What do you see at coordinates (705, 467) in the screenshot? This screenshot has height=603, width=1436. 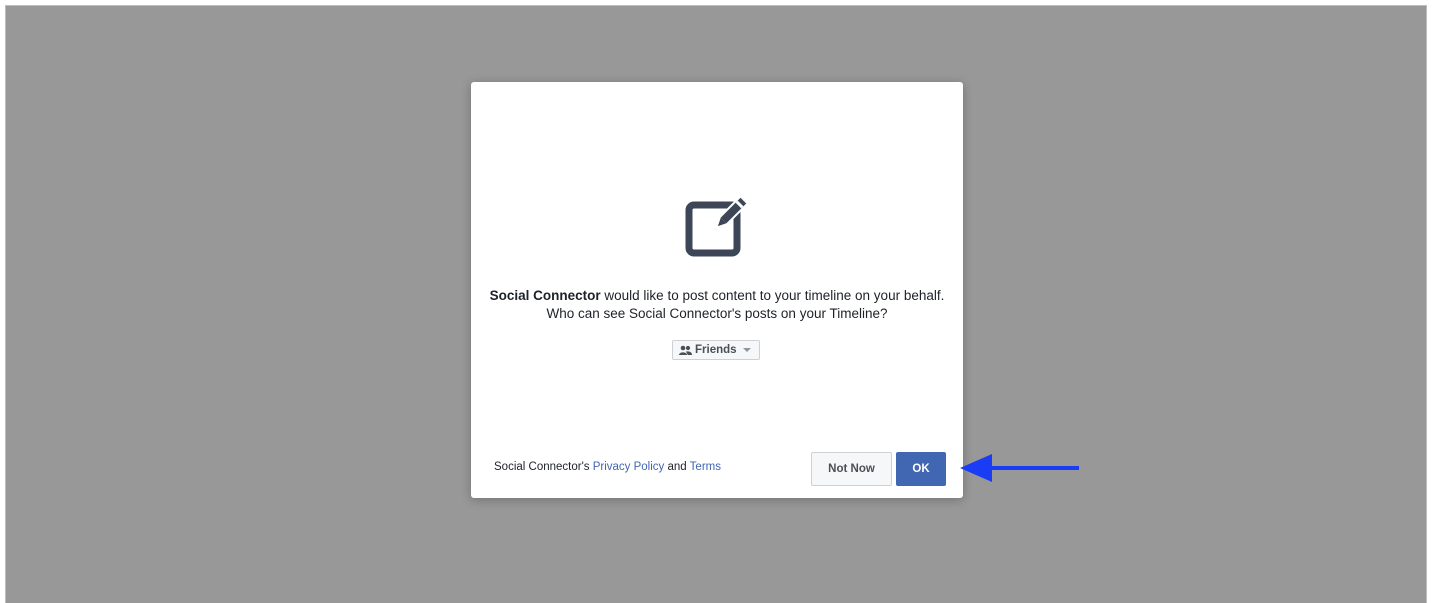 I see `terms-link: Terms` at bounding box center [705, 467].